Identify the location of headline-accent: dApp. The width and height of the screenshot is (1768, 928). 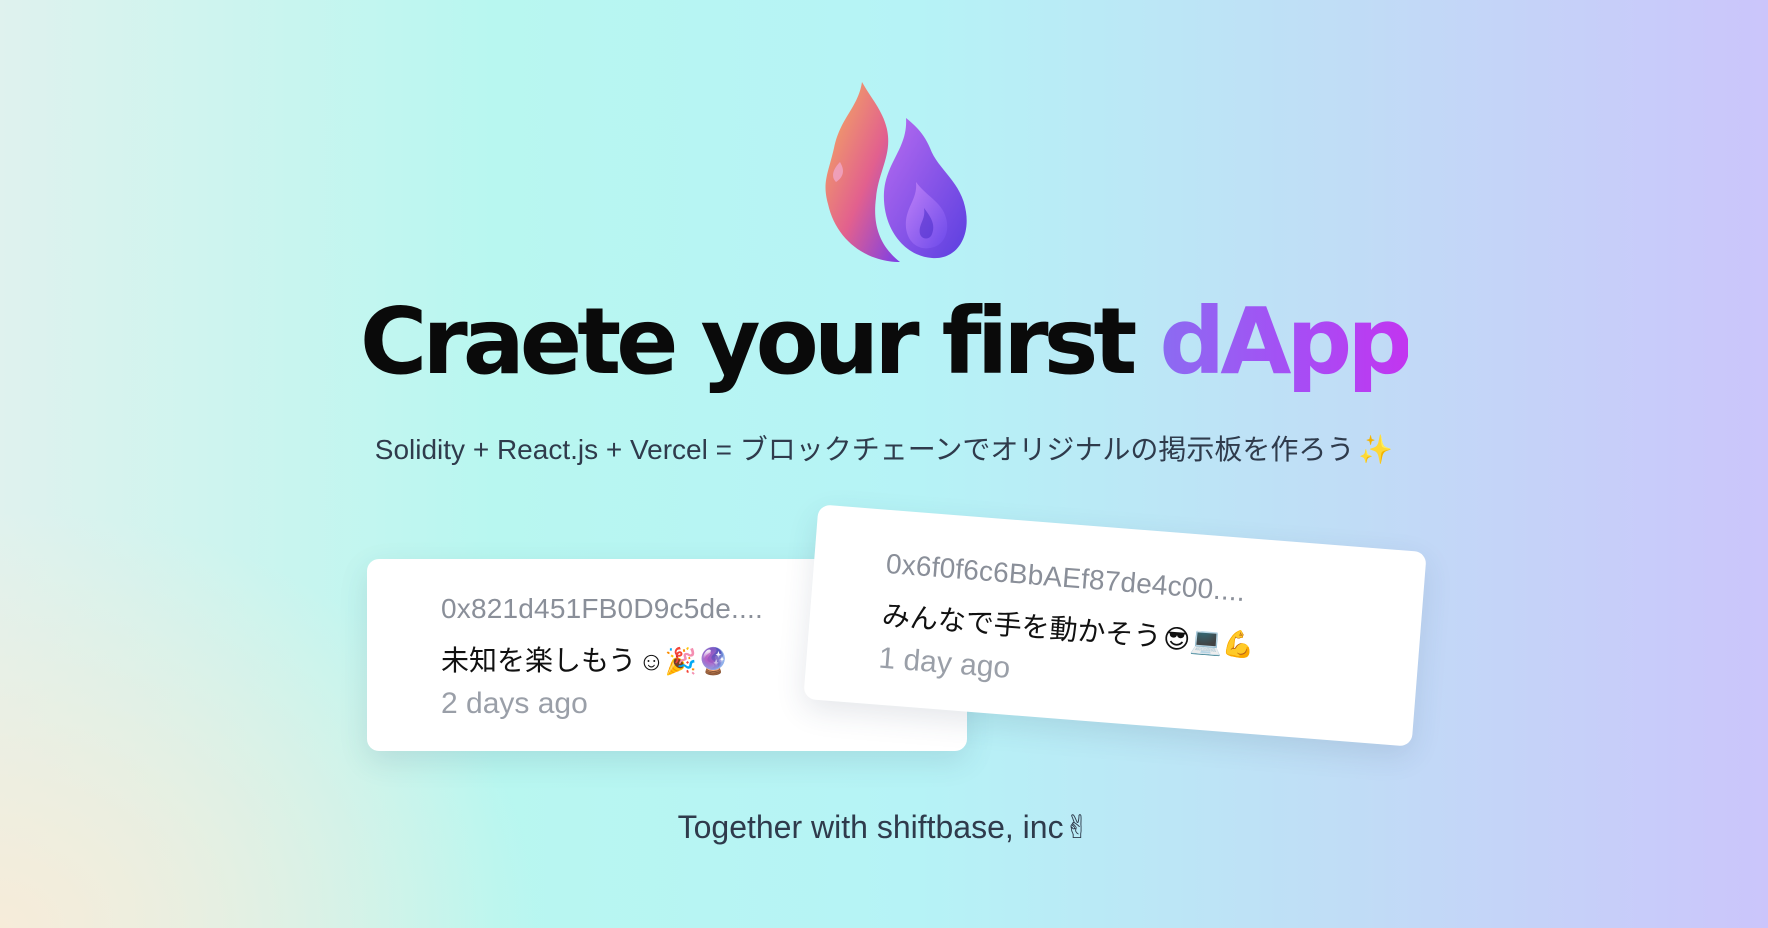
(1286, 341).